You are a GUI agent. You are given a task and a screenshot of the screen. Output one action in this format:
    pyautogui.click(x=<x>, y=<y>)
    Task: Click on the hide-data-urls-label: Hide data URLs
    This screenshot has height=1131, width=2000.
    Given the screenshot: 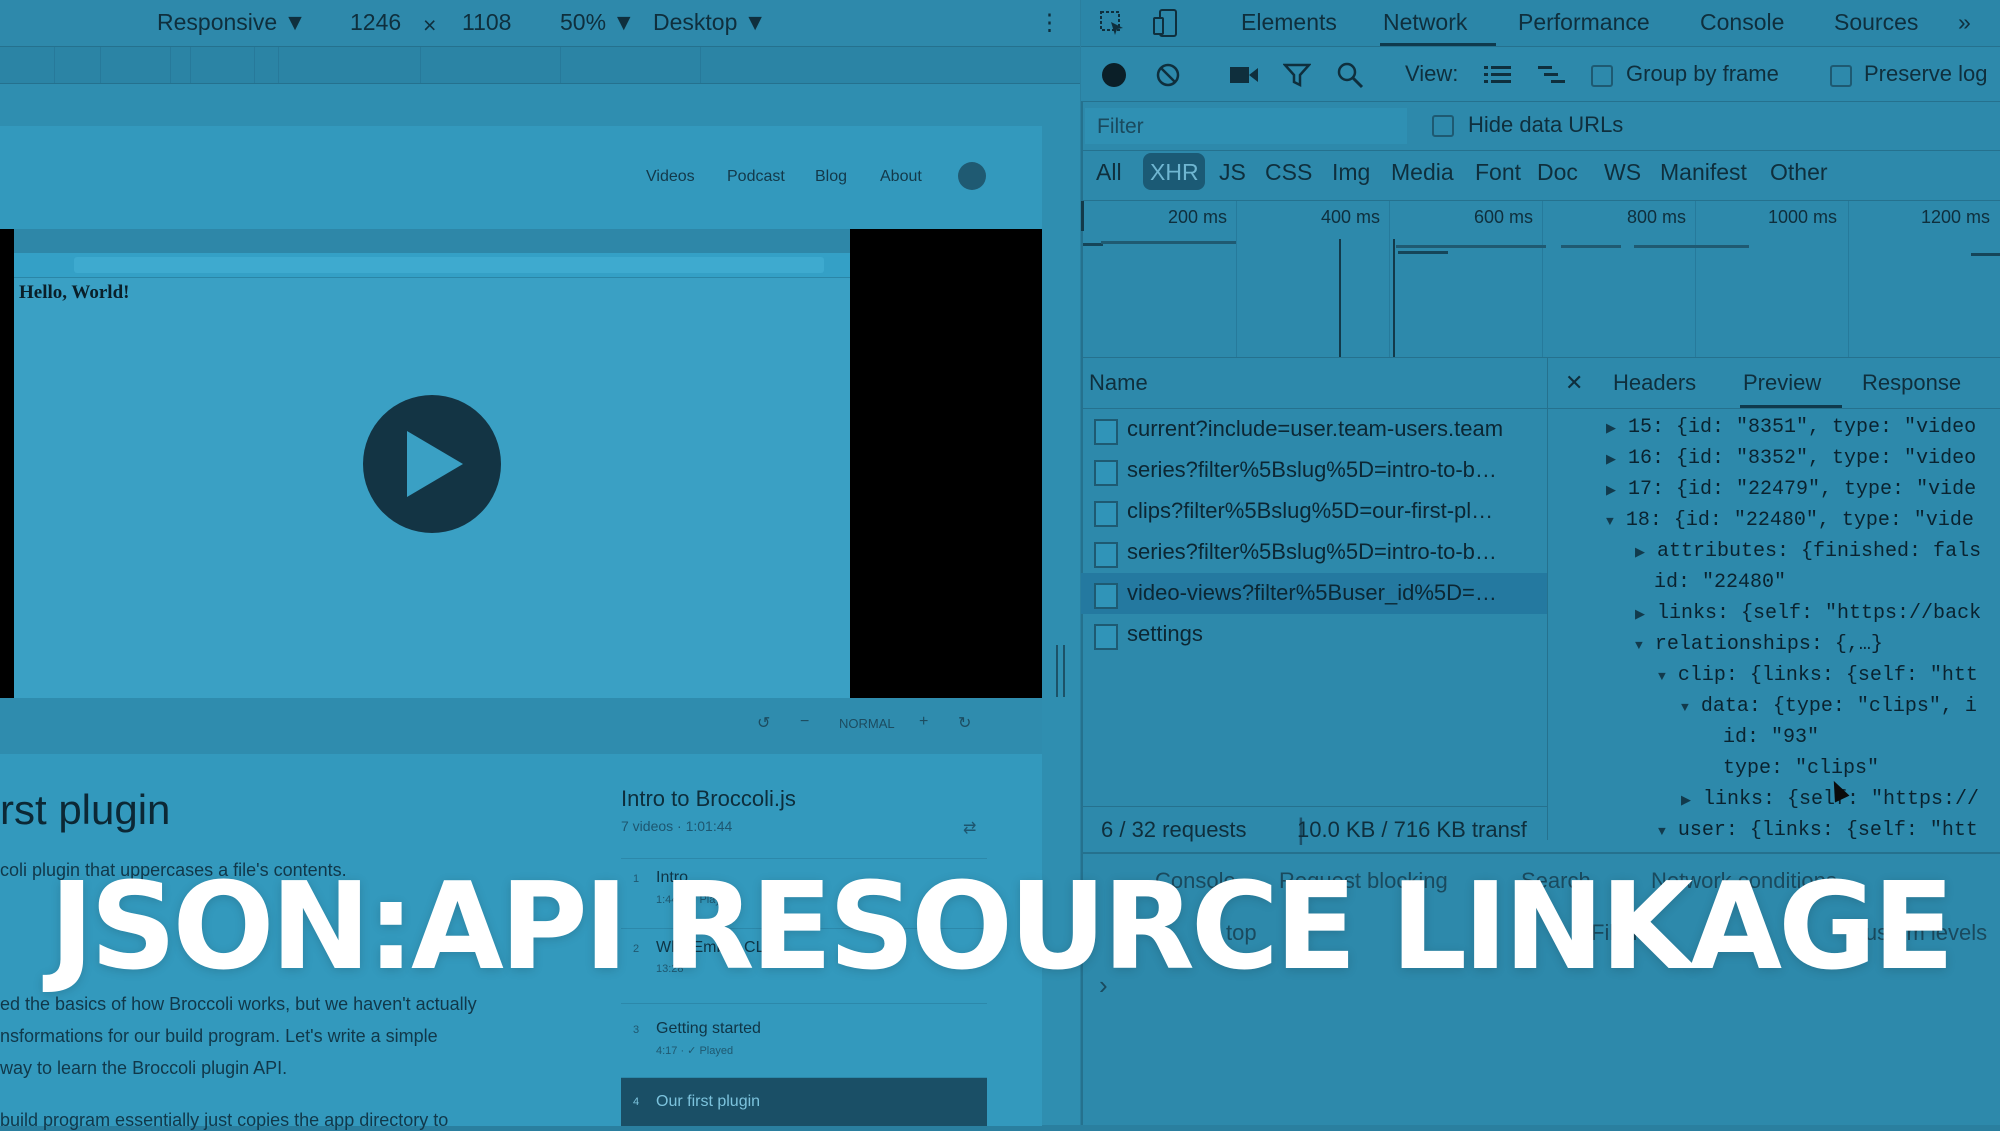 What is the action you would take?
    pyautogui.click(x=1546, y=124)
    